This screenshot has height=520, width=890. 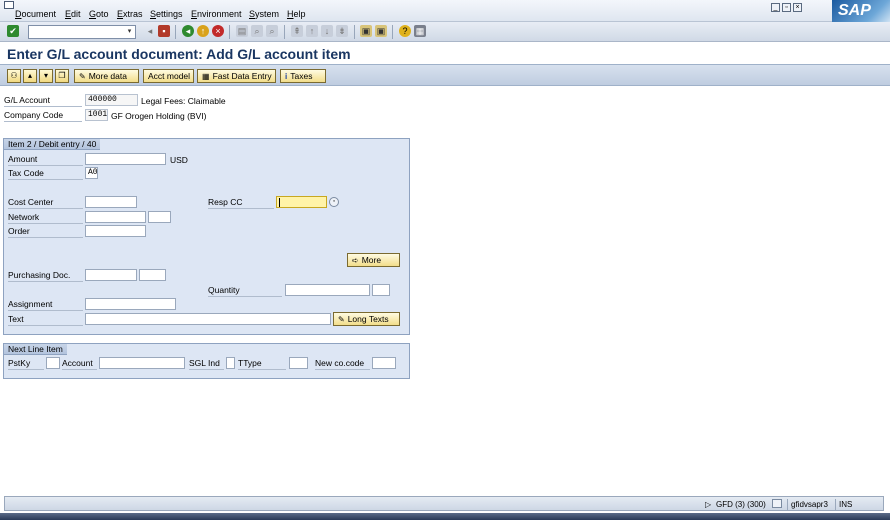 What do you see at coordinates (203, 31) in the screenshot?
I see `exit-icon: ↑` at bounding box center [203, 31].